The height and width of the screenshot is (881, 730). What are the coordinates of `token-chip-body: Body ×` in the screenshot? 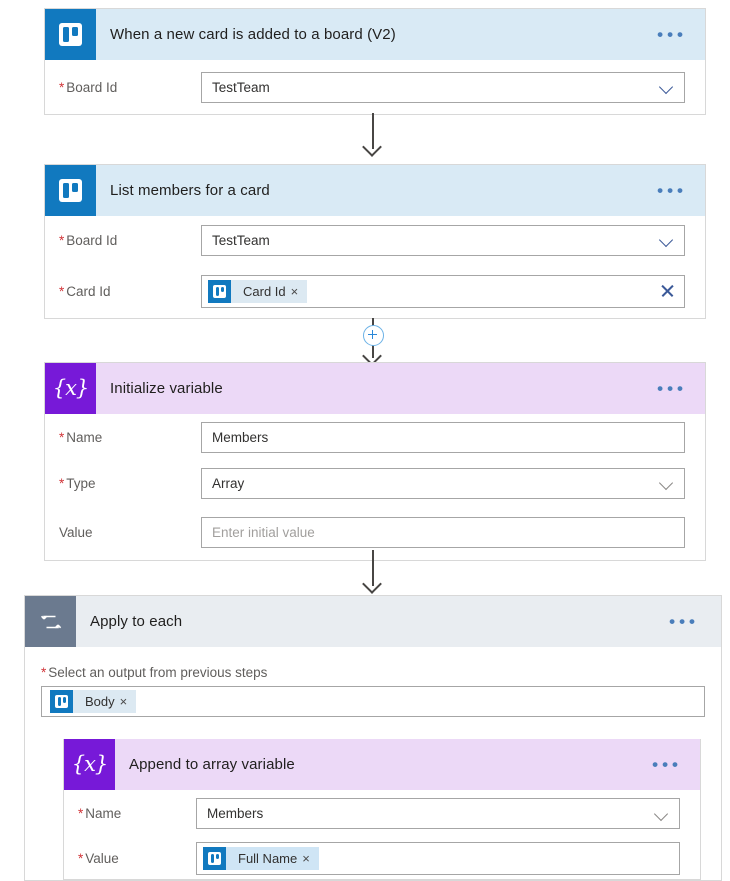 It's located at (93, 701).